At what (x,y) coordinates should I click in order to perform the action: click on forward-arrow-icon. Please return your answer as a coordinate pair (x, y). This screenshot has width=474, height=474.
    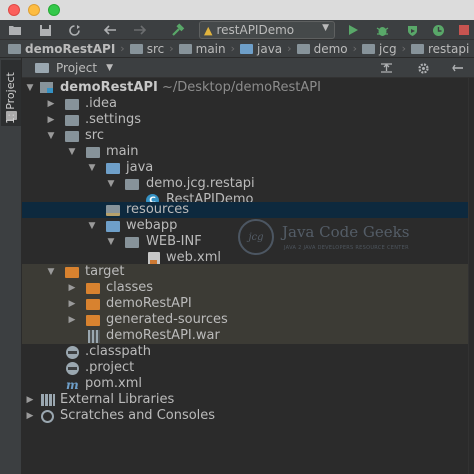
    Looking at the image, I should click on (140, 30).